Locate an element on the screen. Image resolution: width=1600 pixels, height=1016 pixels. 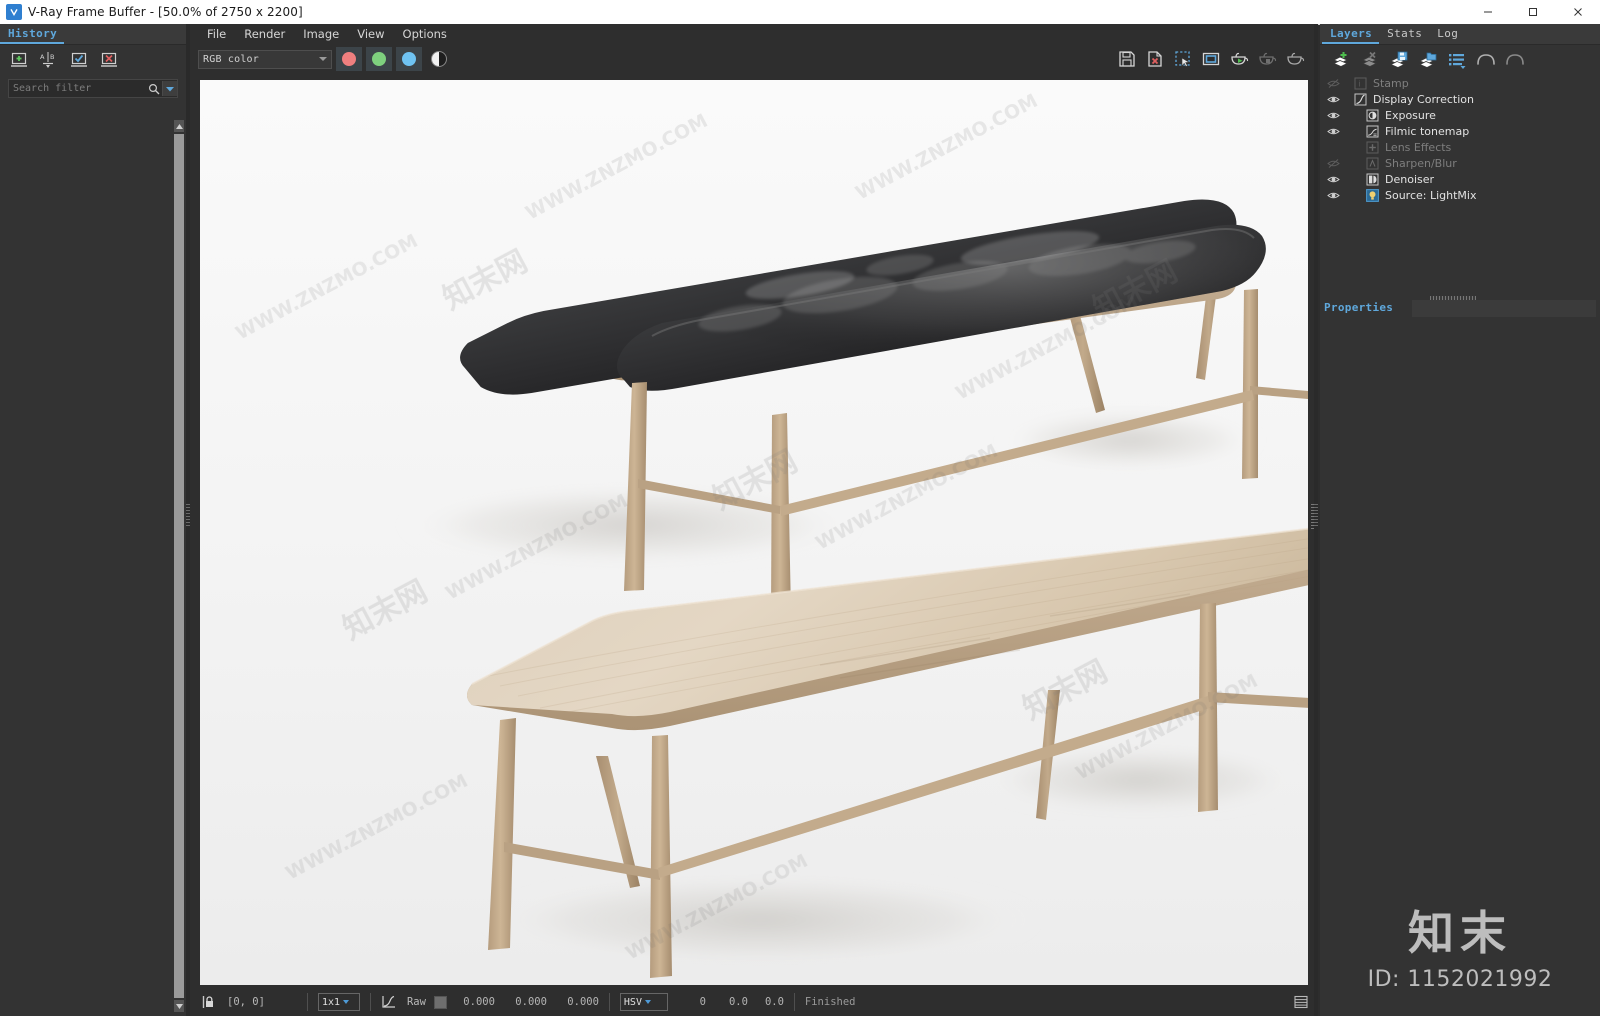
hsv-value-s: 0.0 is located at coordinates (738, 1002).